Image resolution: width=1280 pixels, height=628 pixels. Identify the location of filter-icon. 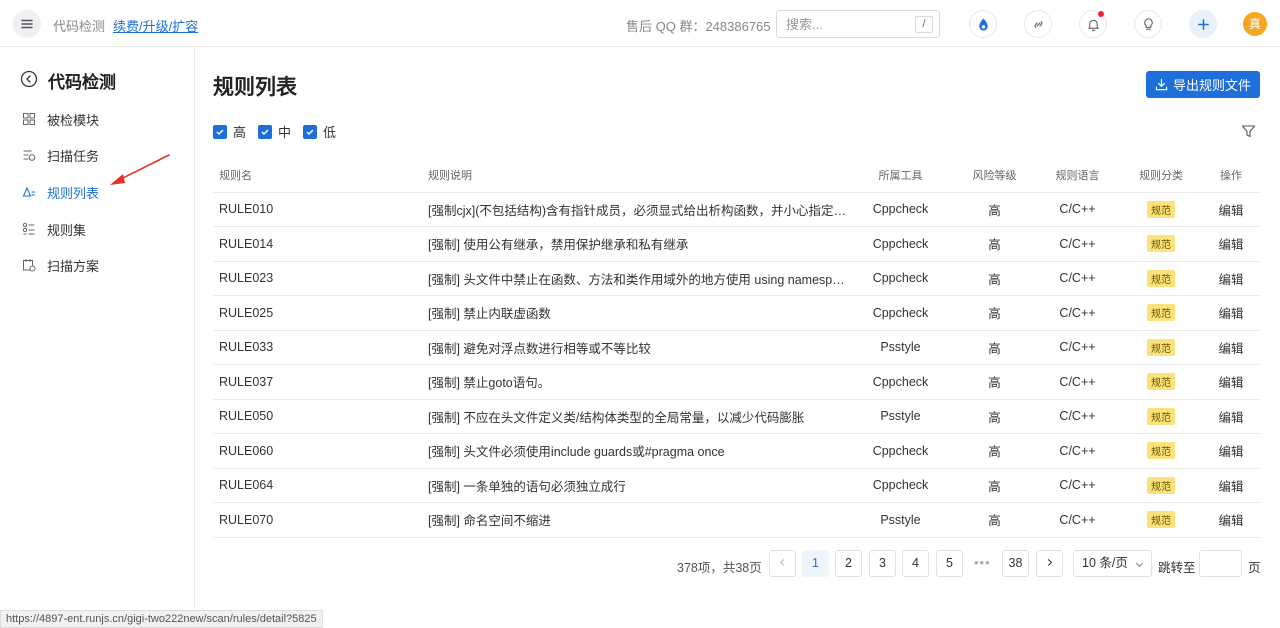
(1248, 131).